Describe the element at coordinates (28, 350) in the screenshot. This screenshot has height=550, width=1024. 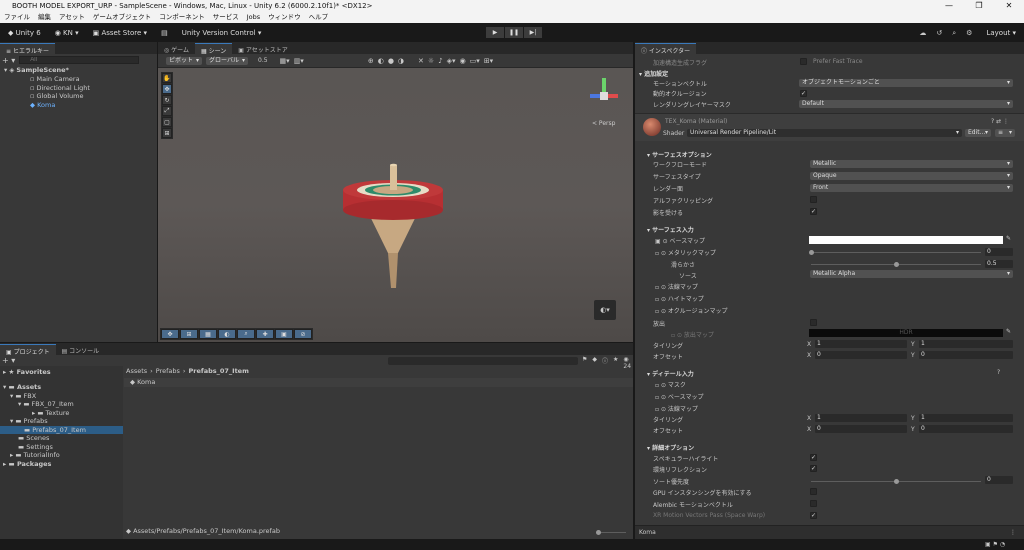
I see `tab-project: ▣ プロジェクト` at that location.